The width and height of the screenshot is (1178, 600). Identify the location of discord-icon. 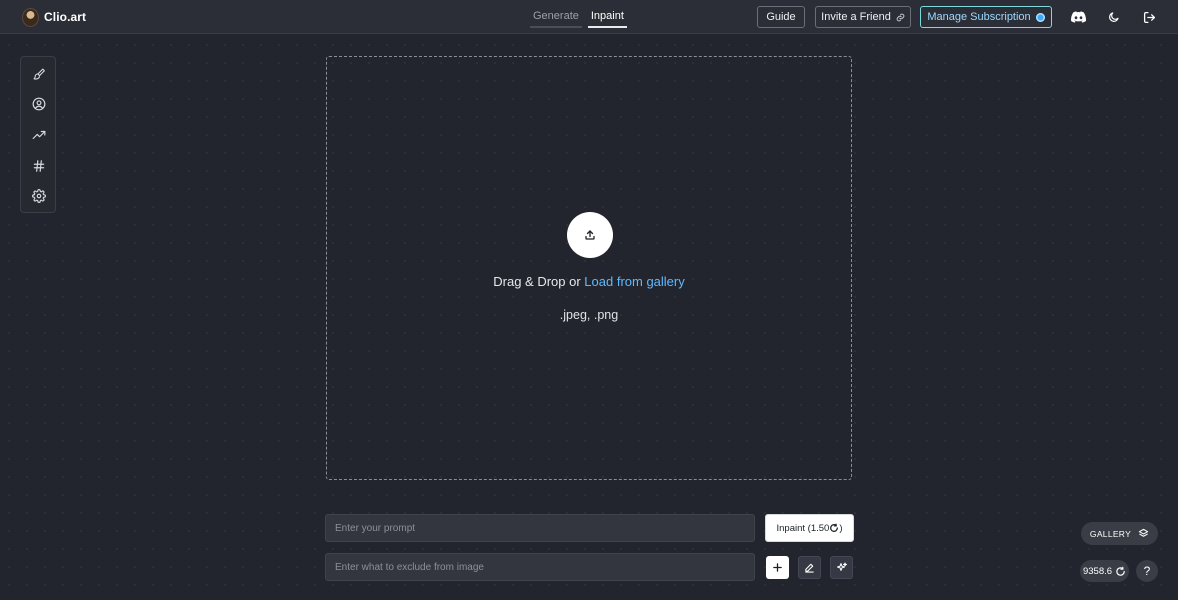
(1078, 17).